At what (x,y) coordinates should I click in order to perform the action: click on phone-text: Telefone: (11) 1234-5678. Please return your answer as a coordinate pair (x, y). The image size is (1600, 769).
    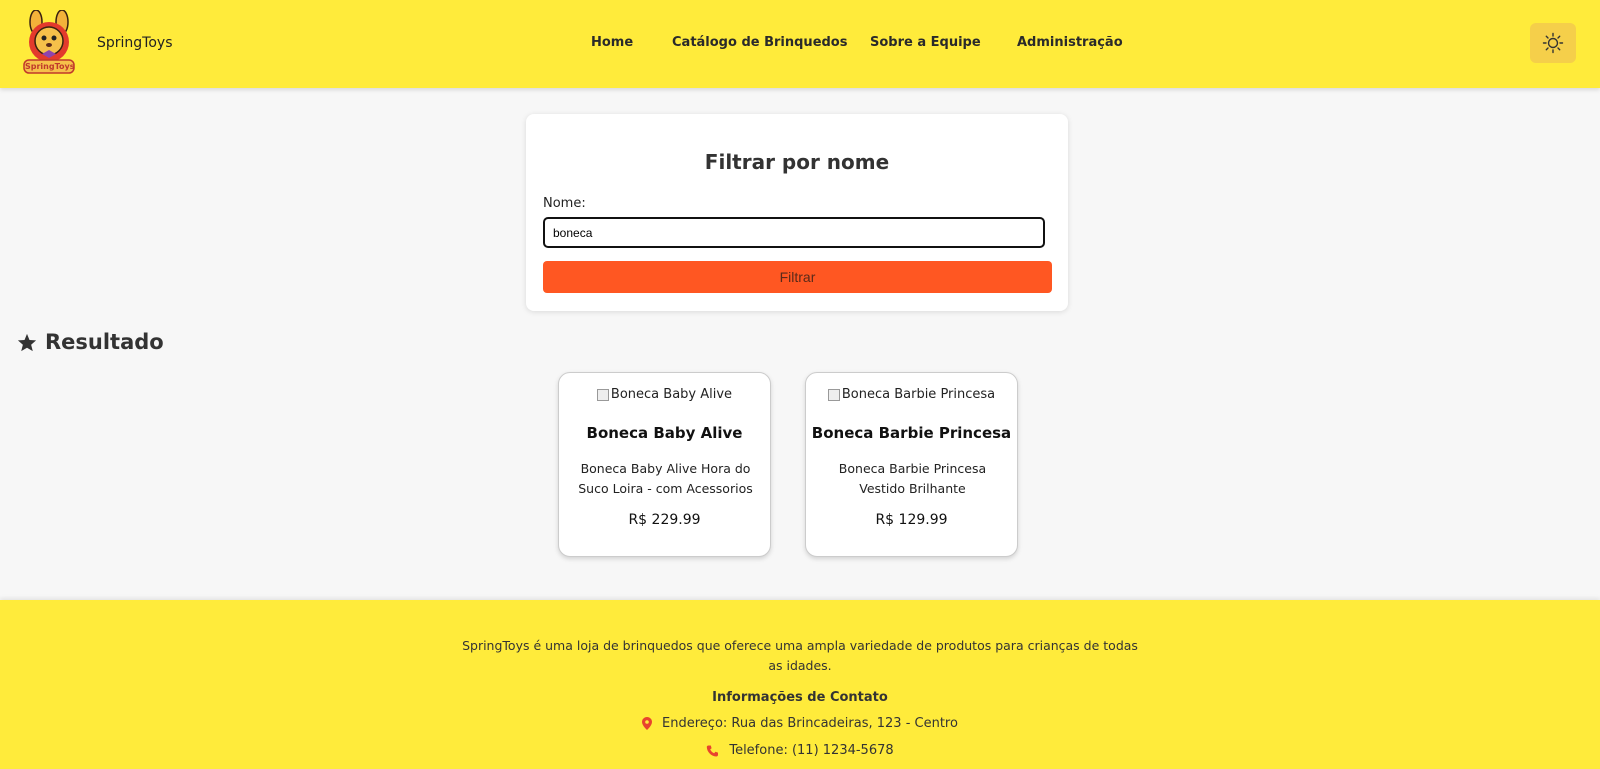
    Looking at the image, I should click on (811, 750).